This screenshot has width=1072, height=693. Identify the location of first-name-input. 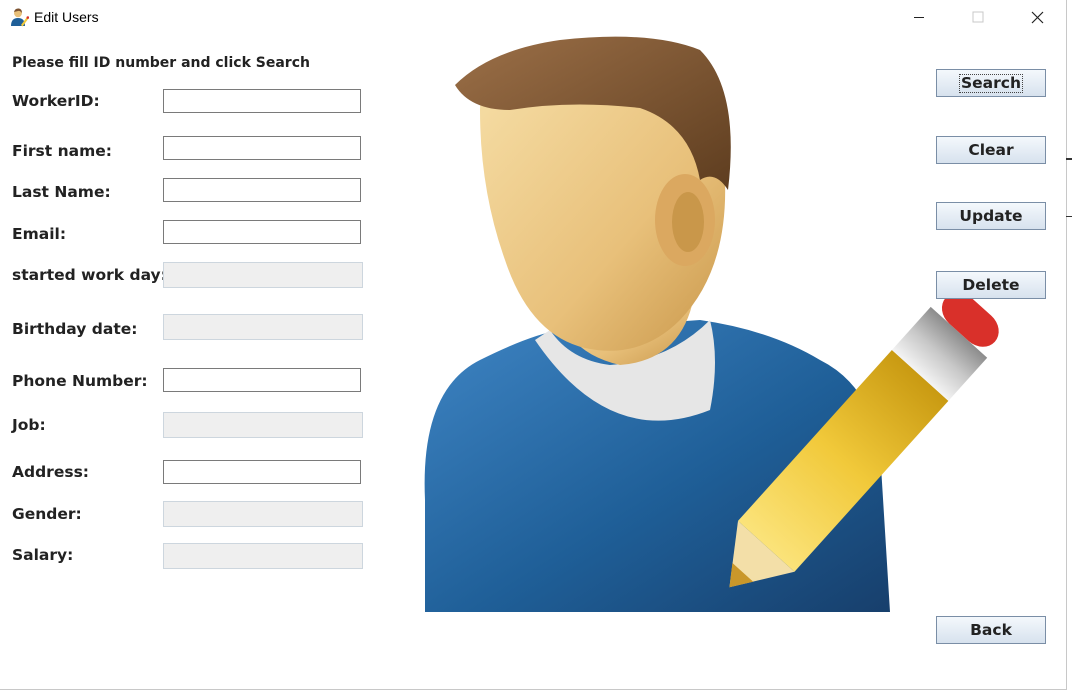
(262, 148).